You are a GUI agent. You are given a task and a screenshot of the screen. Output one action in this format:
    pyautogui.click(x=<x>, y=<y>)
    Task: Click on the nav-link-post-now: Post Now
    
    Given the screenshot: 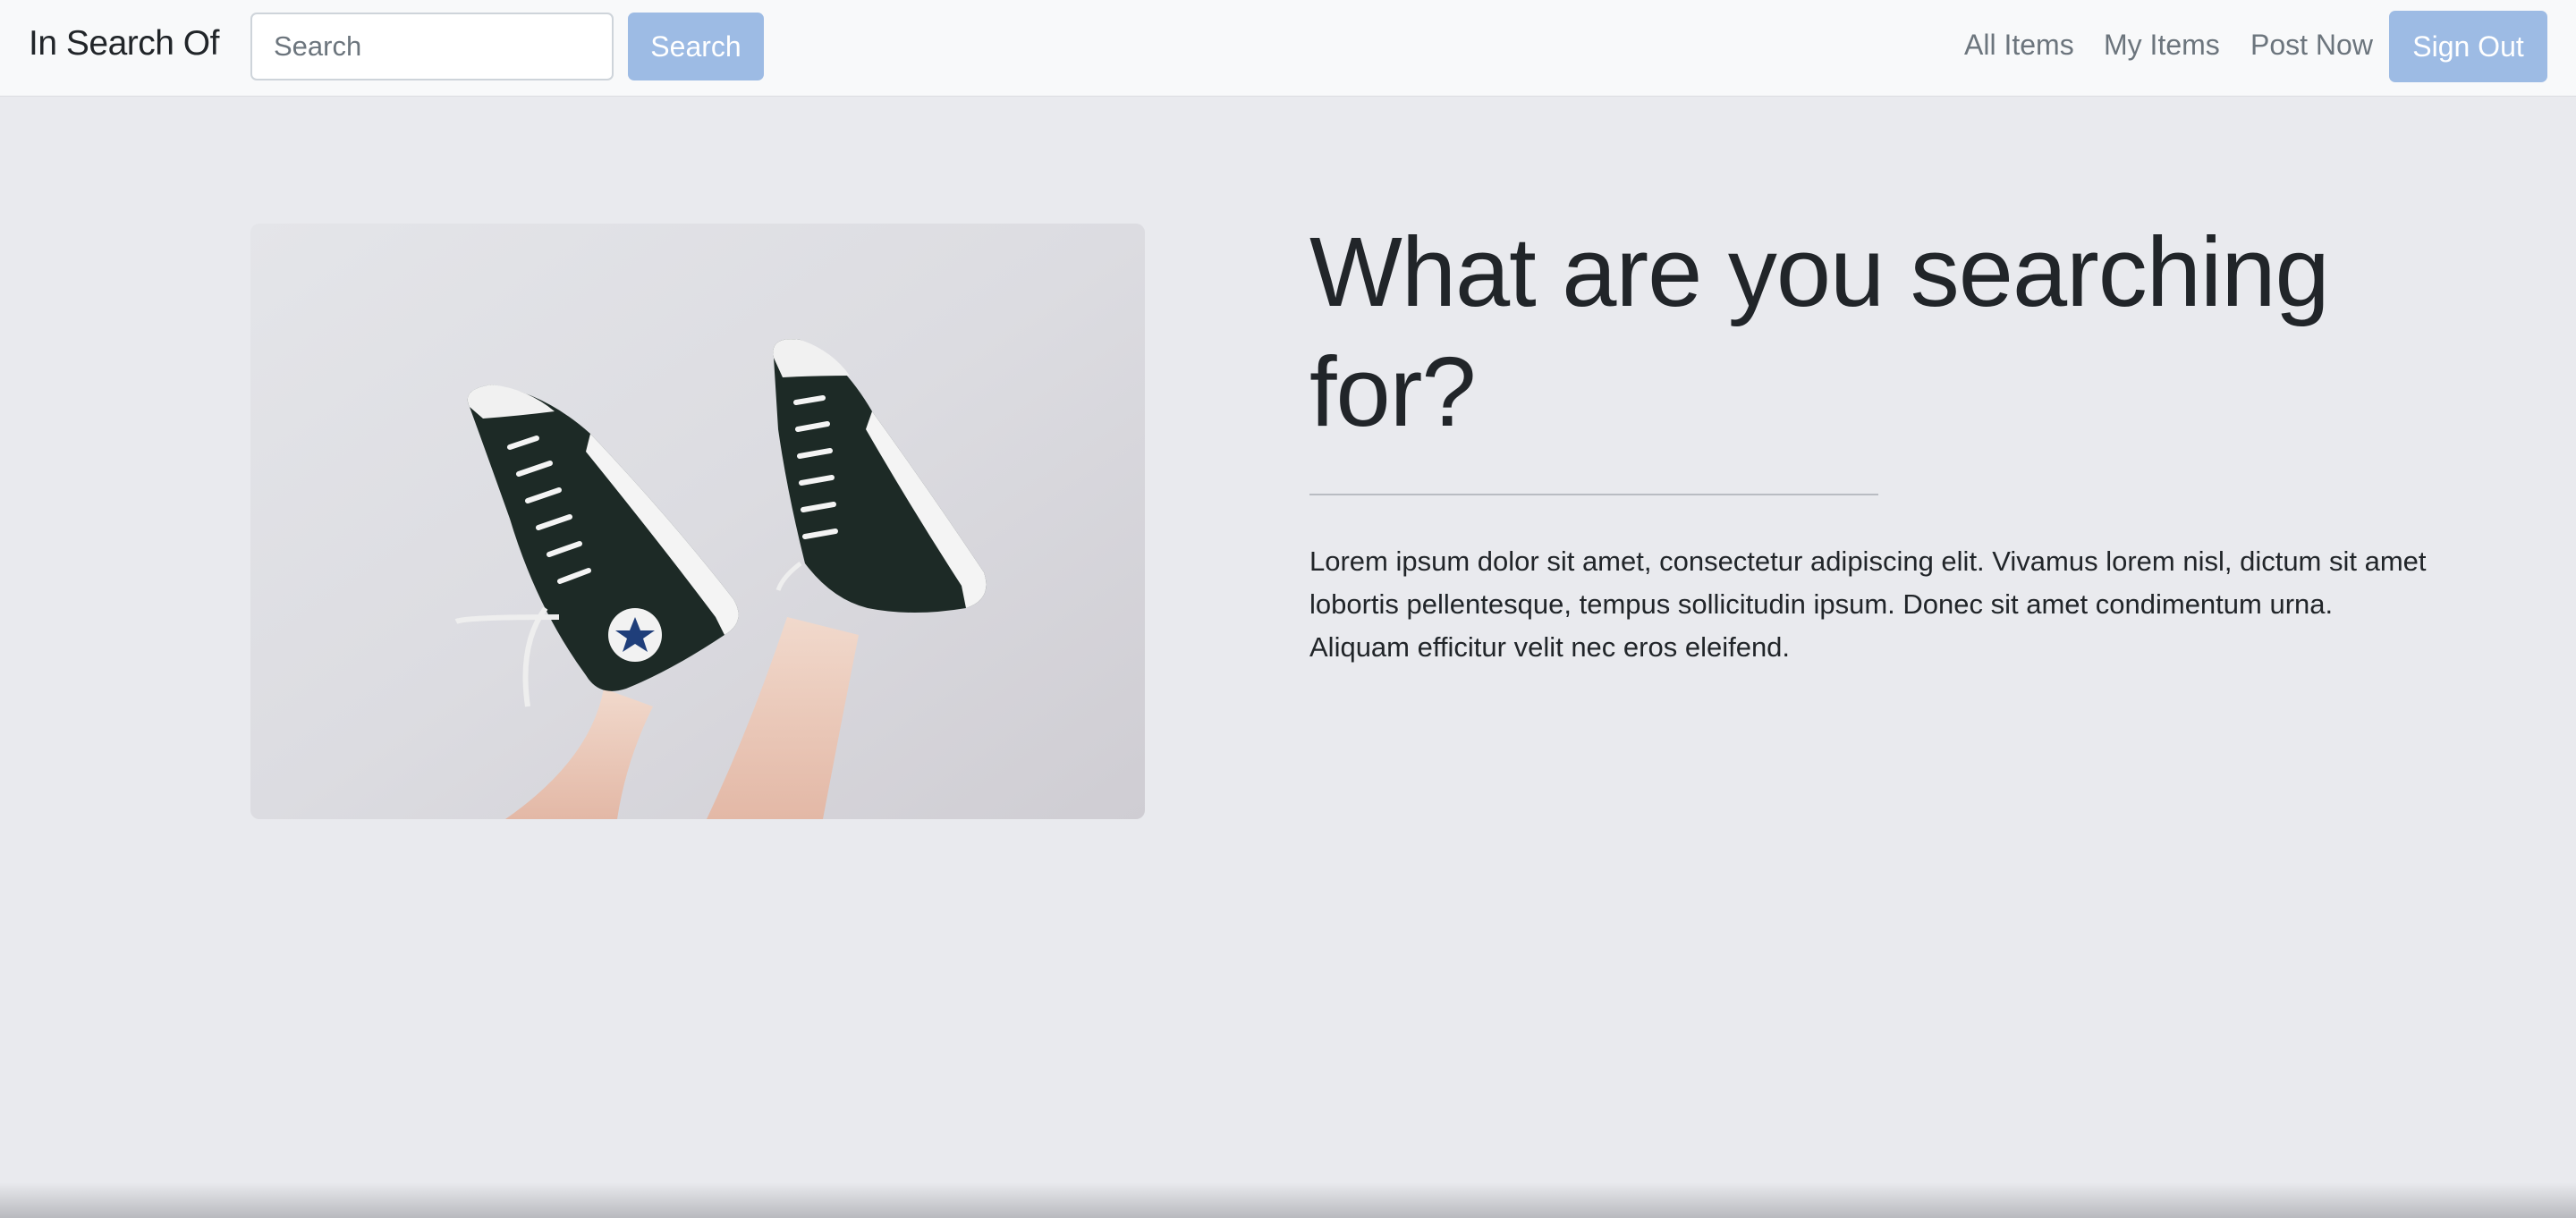 What is the action you would take?
    pyautogui.click(x=2311, y=45)
    